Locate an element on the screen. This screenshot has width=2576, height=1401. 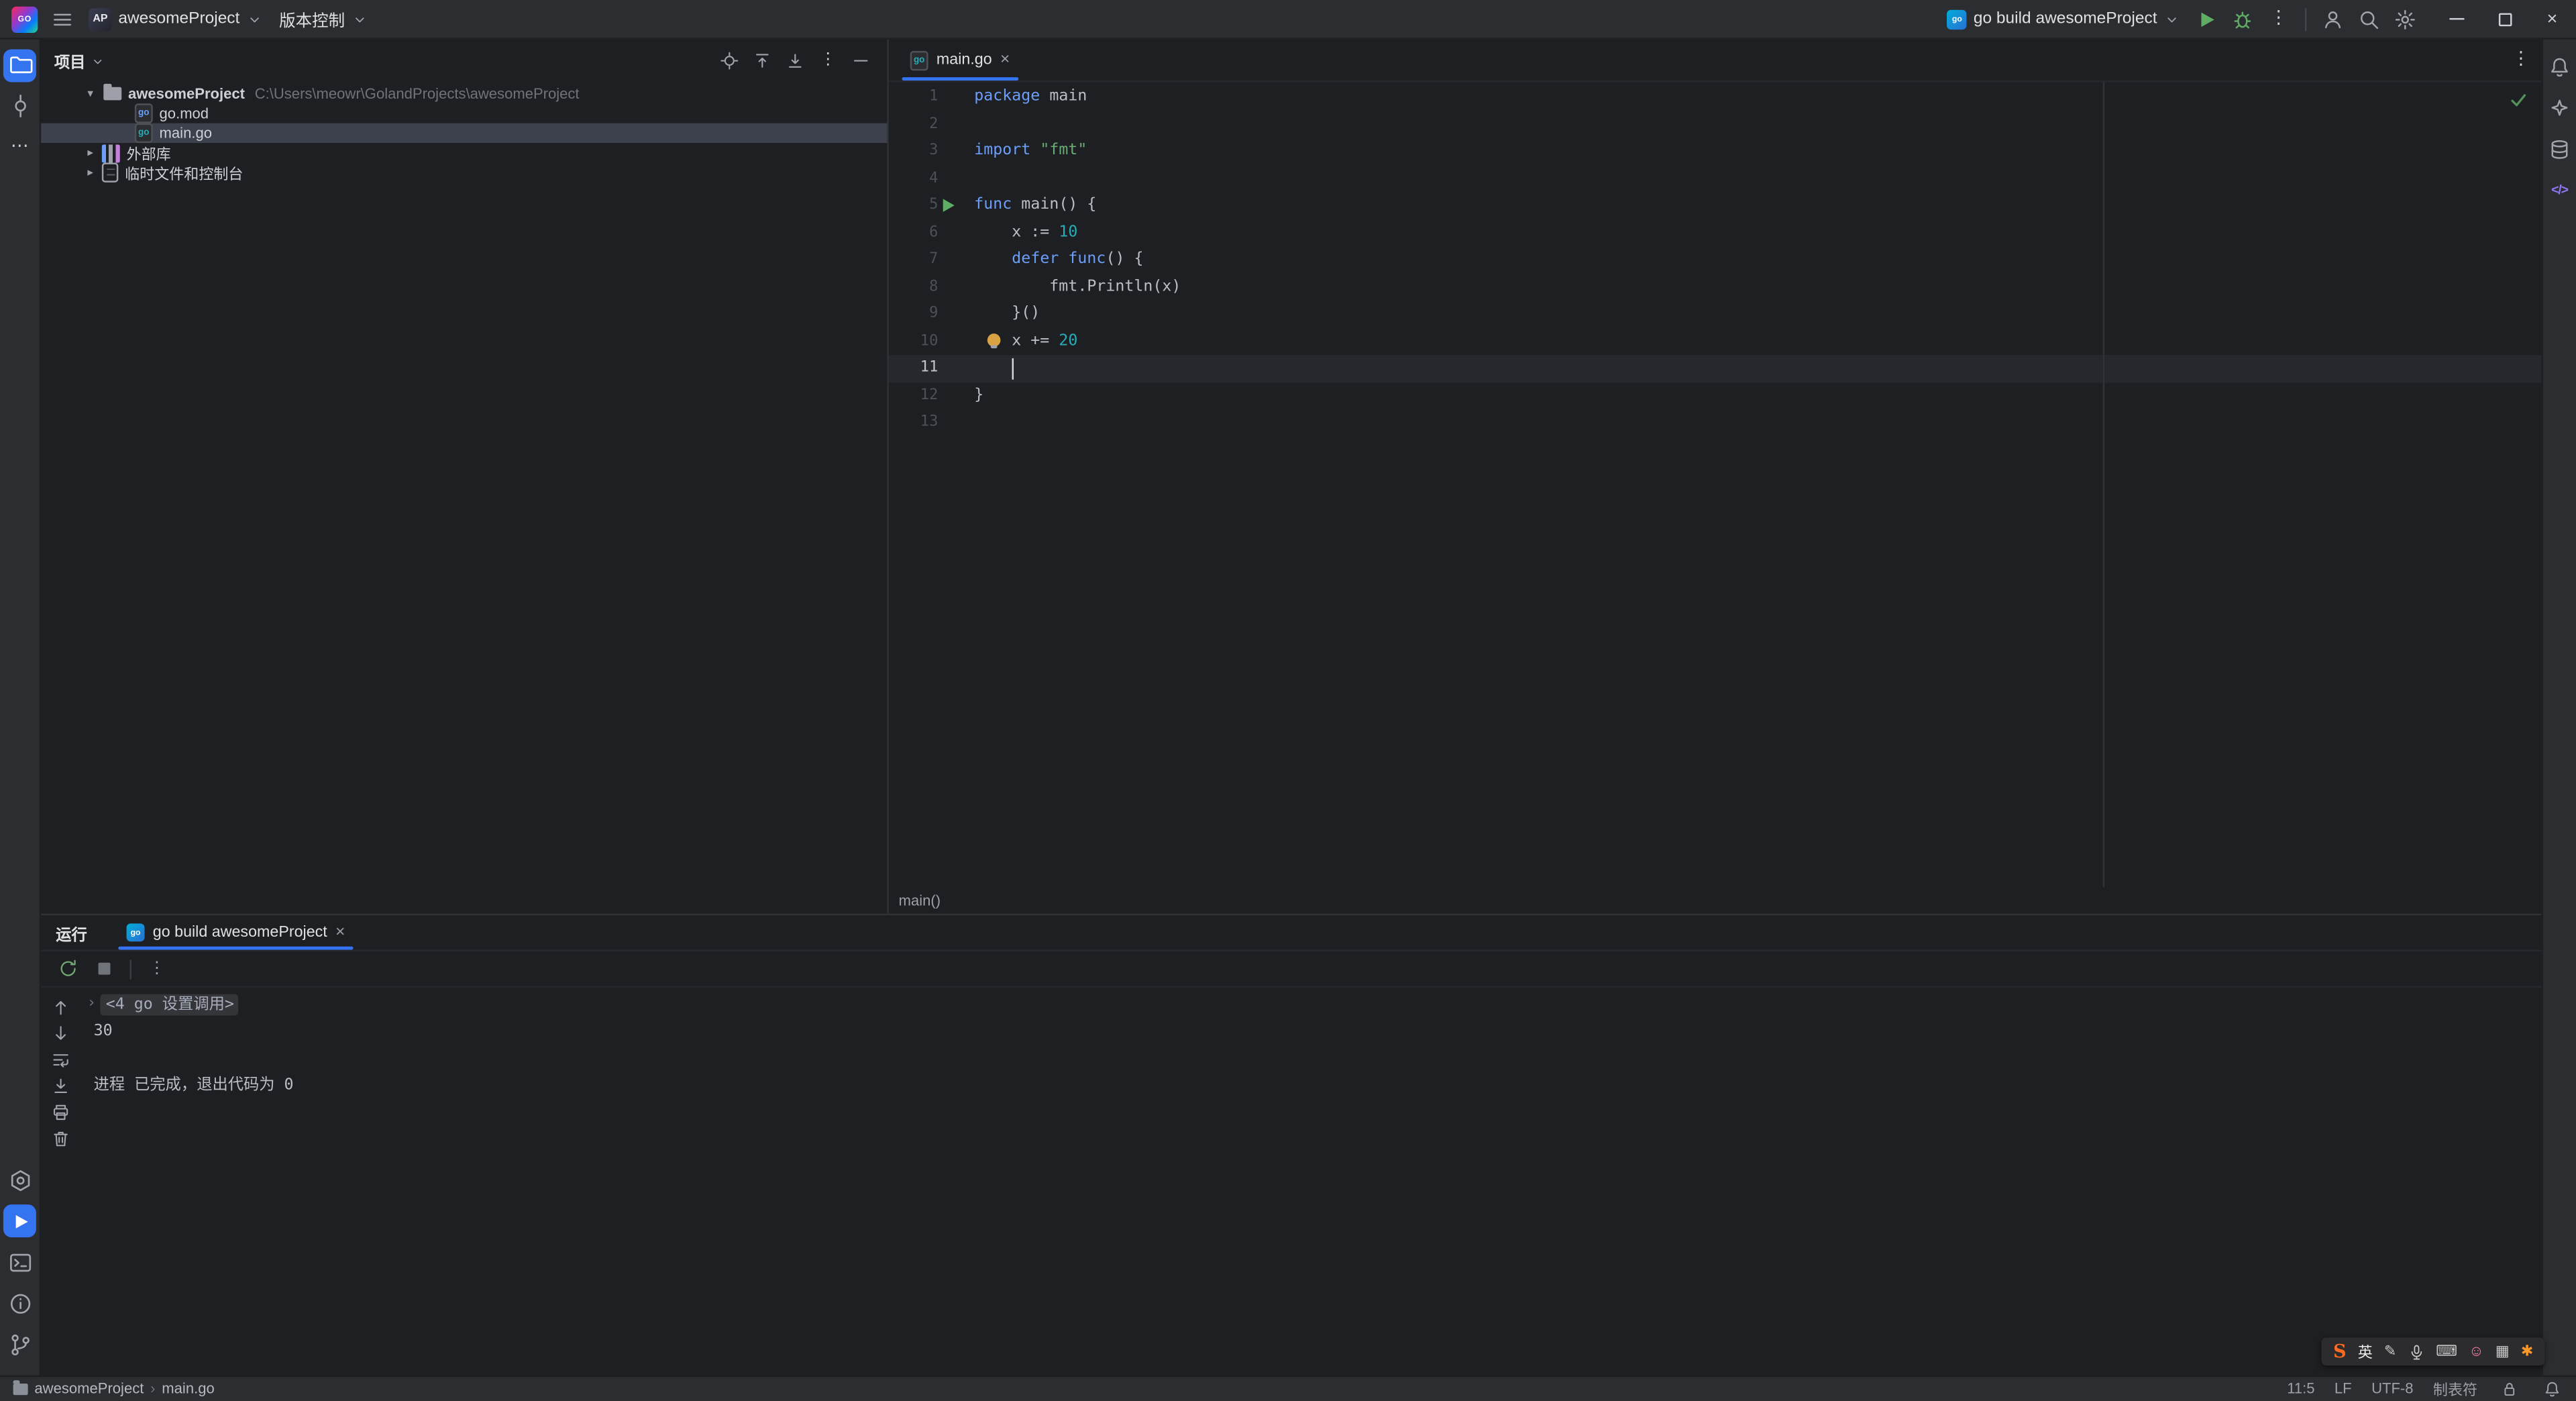
tool-stripe-problems-button is located at coordinates (19, 1303).